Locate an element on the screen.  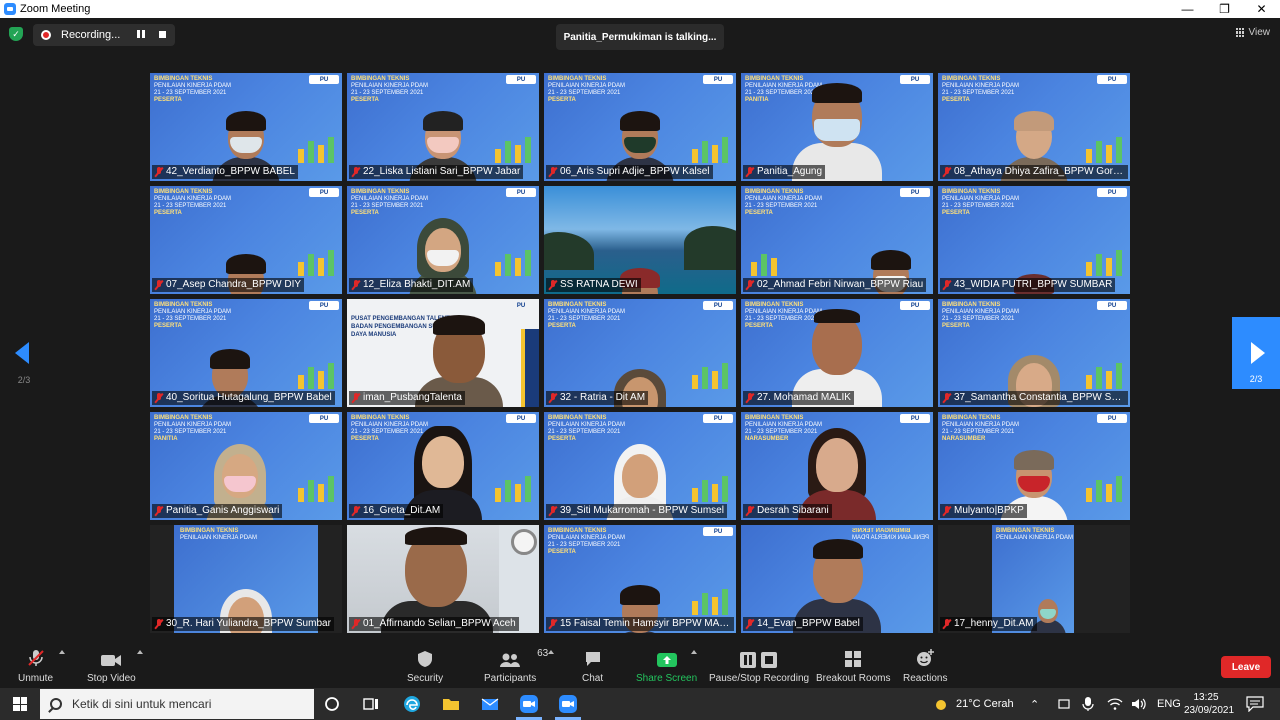
window-title: Zoom Meeting is located at coordinates (55, 9).